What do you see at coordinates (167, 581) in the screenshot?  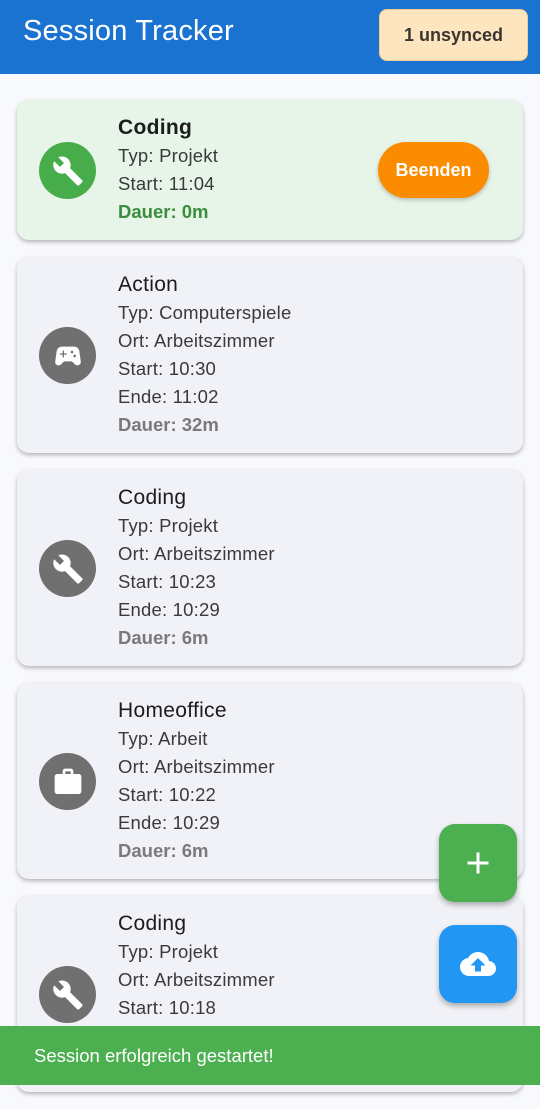 I see `session-start: Start: 10:23` at bounding box center [167, 581].